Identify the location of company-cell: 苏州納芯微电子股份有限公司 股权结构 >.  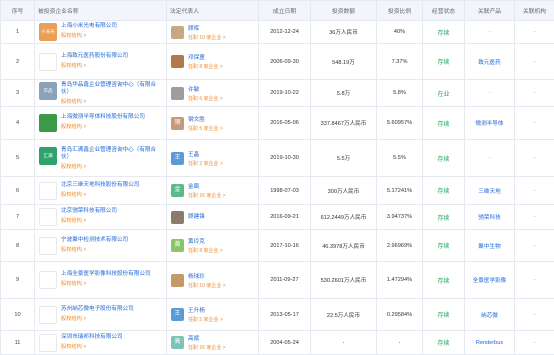
(100, 314).